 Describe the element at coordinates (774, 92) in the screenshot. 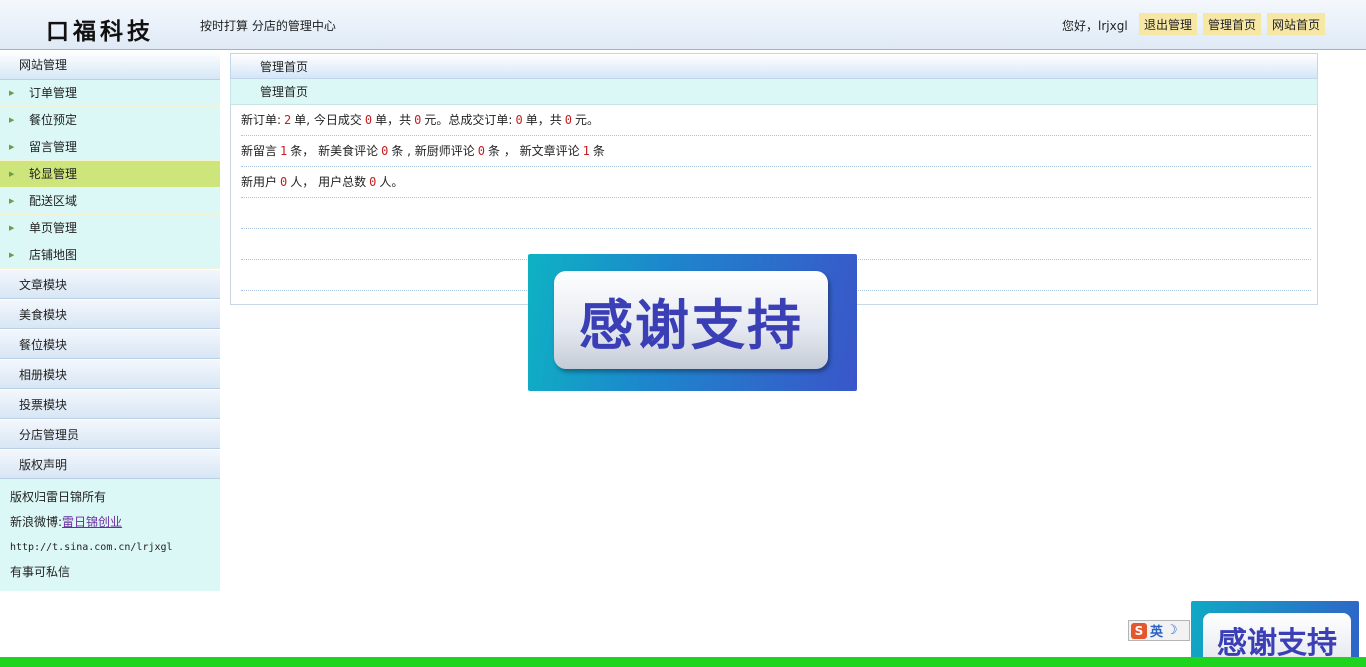

I see `page-title: 管理首页` at that location.